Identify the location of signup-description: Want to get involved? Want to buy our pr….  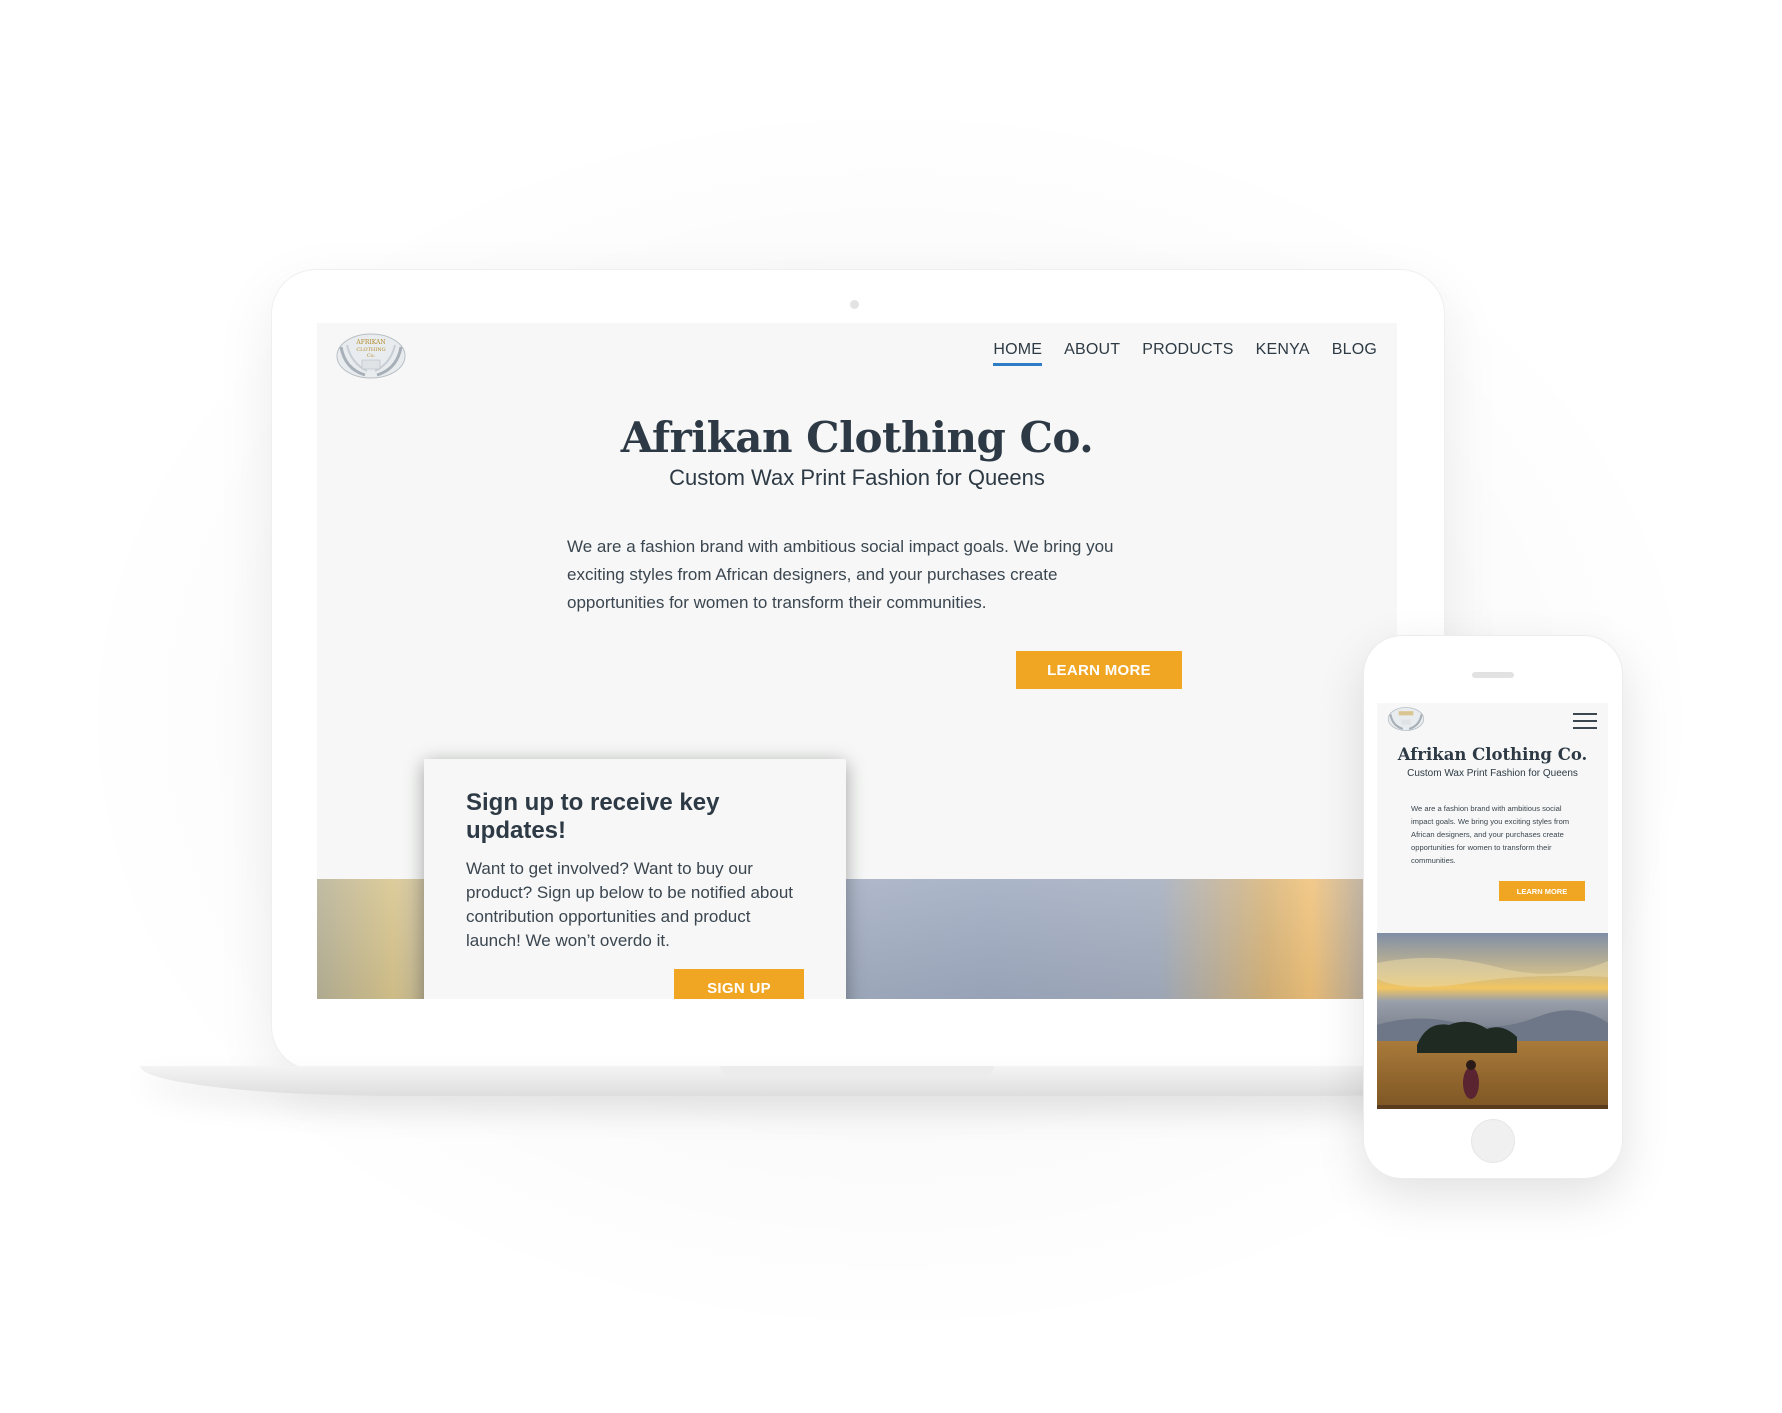
(630, 904).